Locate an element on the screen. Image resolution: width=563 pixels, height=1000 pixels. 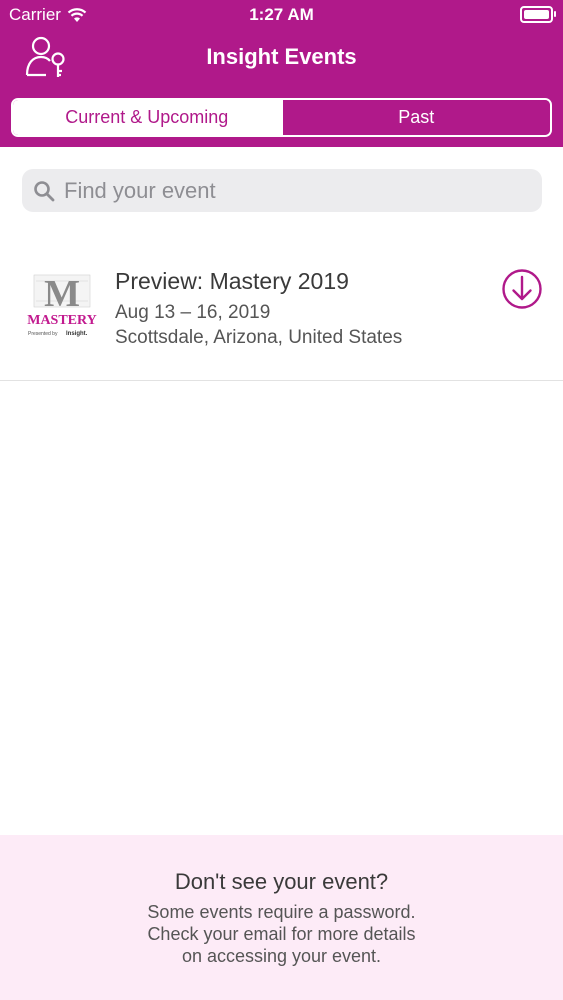
svg-text: M is located at coordinates (62, 294).